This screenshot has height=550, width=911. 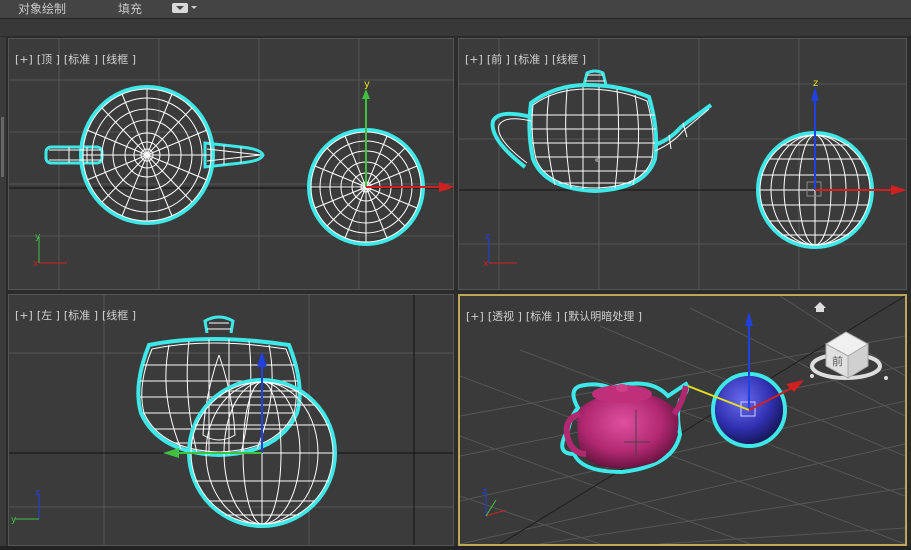 What do you see at coordinates (601, 131) in the screenshot?
I see `teapot-front-wireframe` at bounding box center [601, 131].